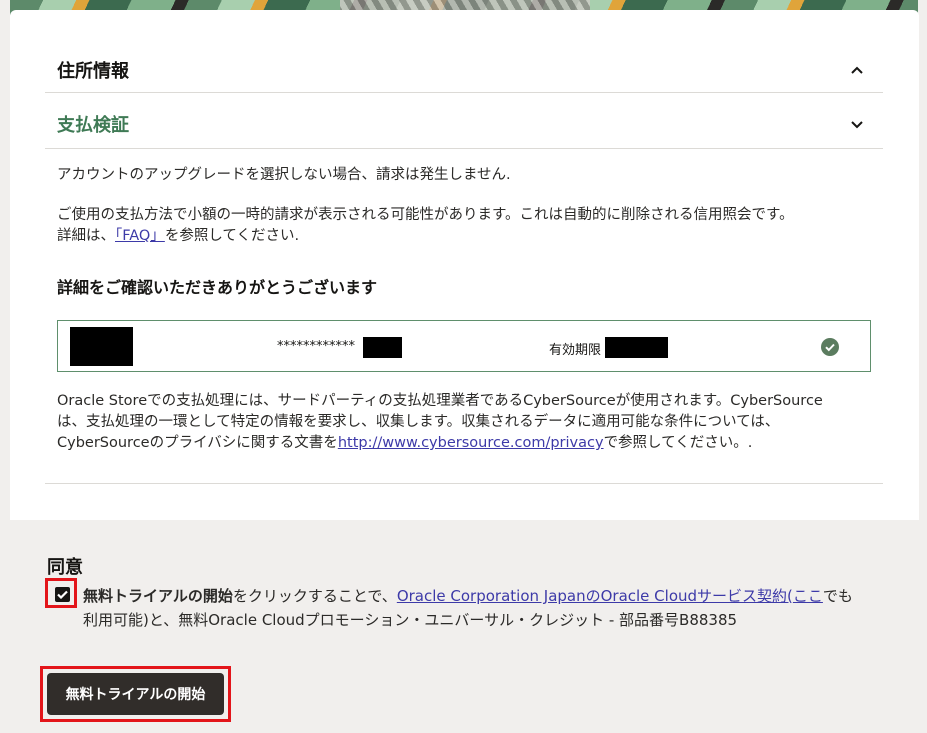 This screenshot has width=927, height=733. What do you see at coordinates (382, 347) in the screenshot?
I see `redacted-card-last-digits` at bounding box center [382, 347].